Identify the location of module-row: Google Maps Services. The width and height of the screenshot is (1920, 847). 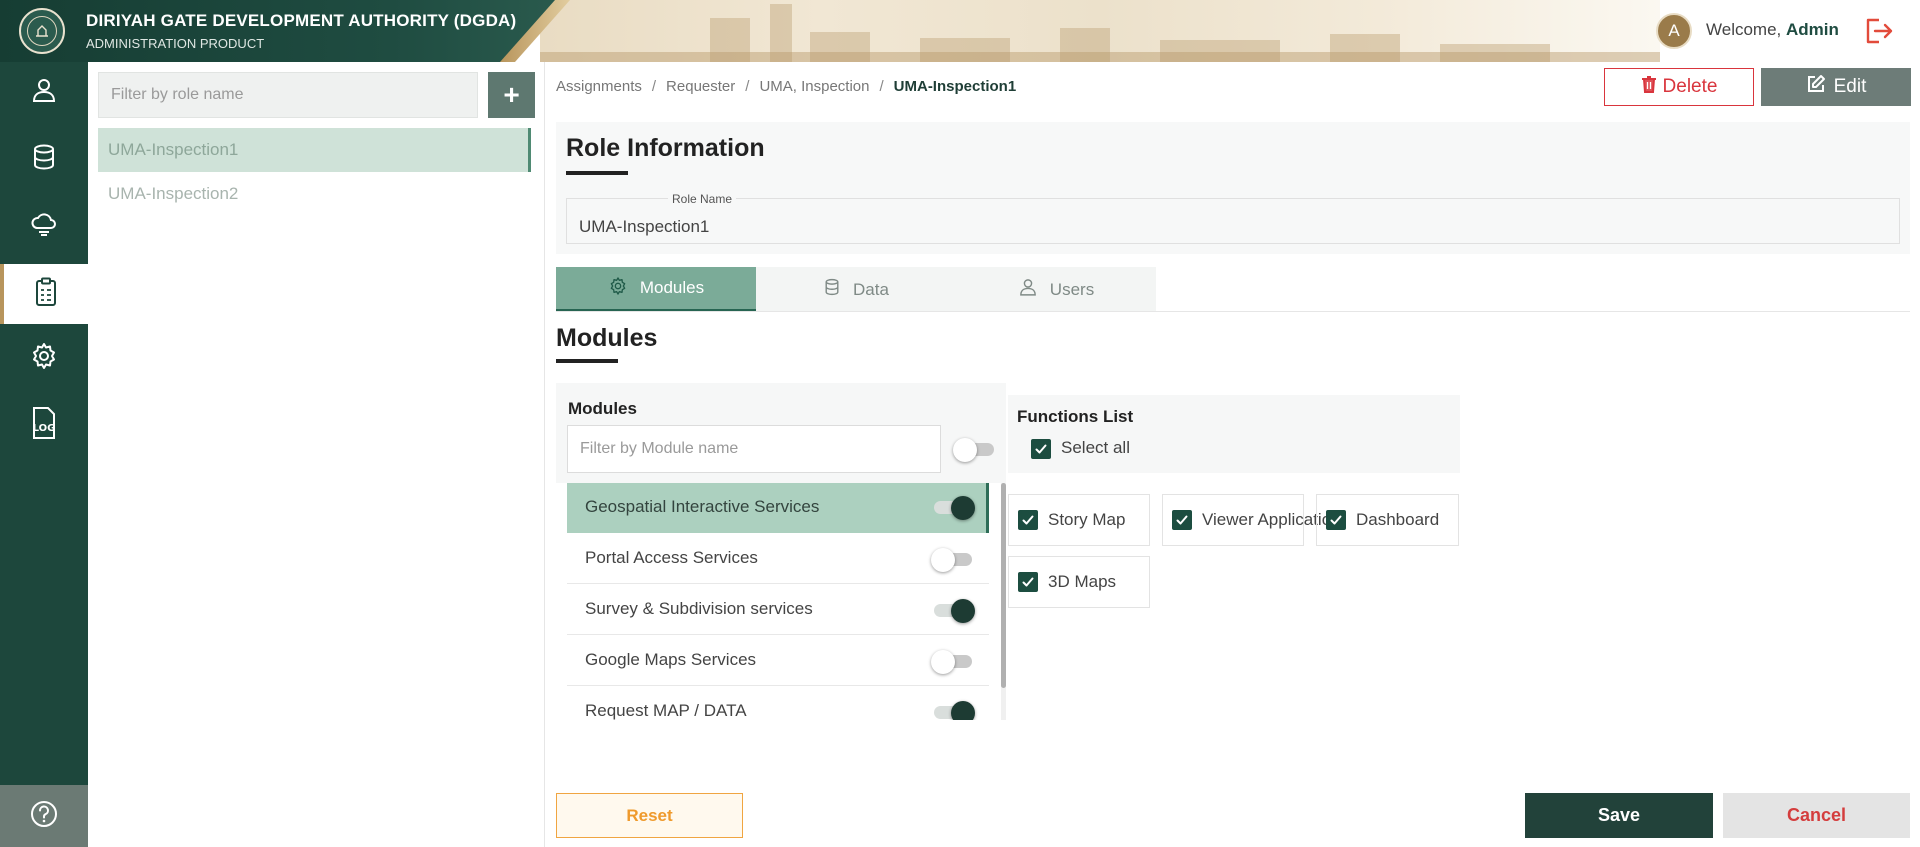
(778, 661).